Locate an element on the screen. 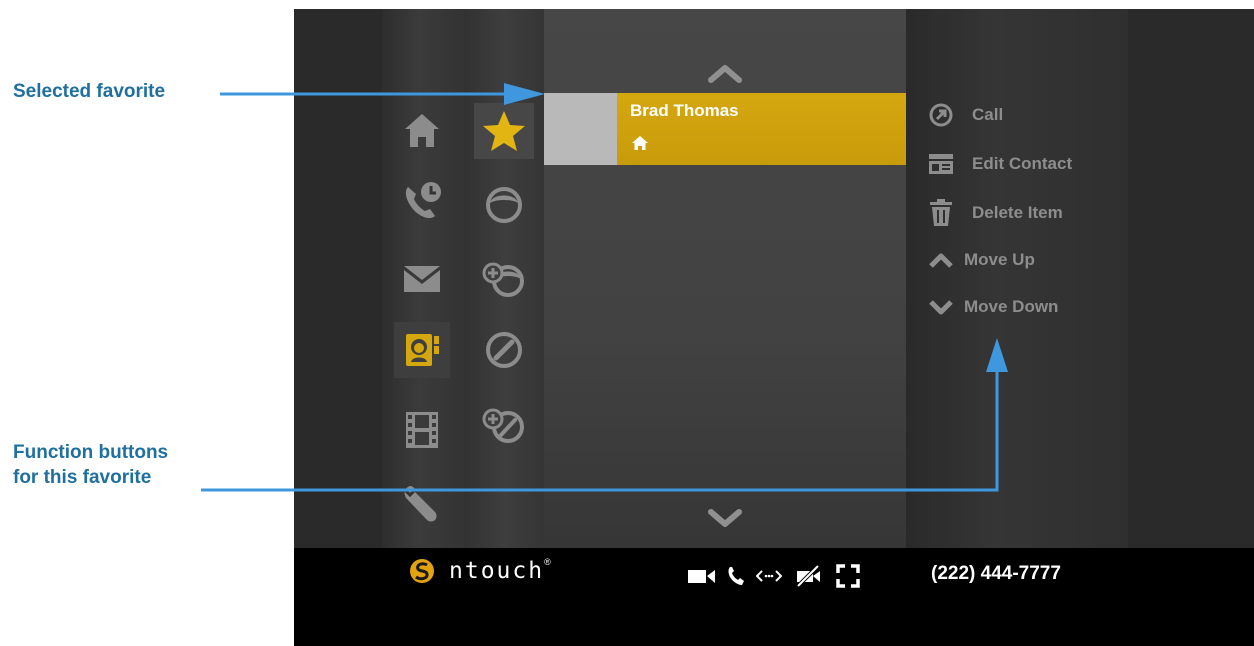 Image resolution: width=1254 pixels, height=646 pixels. nav-call-history-button is located at coordinates (422, 201).